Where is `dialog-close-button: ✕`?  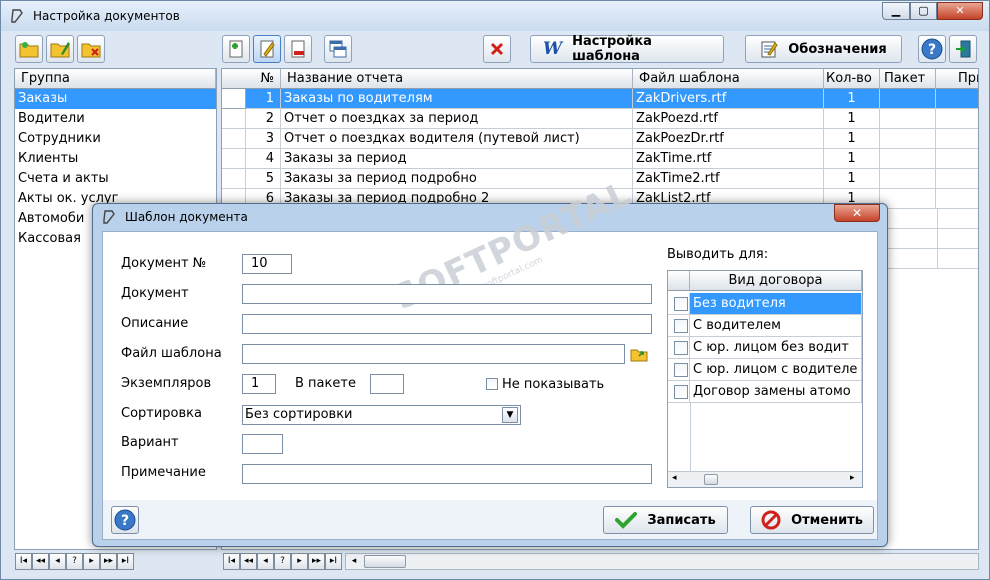 dialog-close-button: ✕ is located at coordinates (857, 213).